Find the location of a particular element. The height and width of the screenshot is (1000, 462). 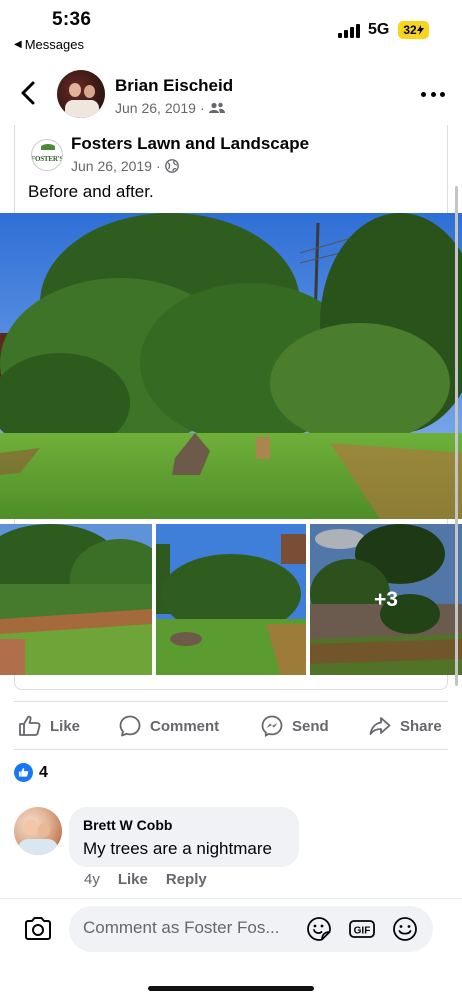

camera-icon is located at coordinates (38, 929).